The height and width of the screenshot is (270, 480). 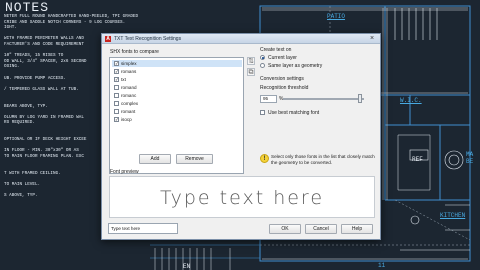 I want to click on font-list-item: ✓ txt, so click(x=177, y=79).